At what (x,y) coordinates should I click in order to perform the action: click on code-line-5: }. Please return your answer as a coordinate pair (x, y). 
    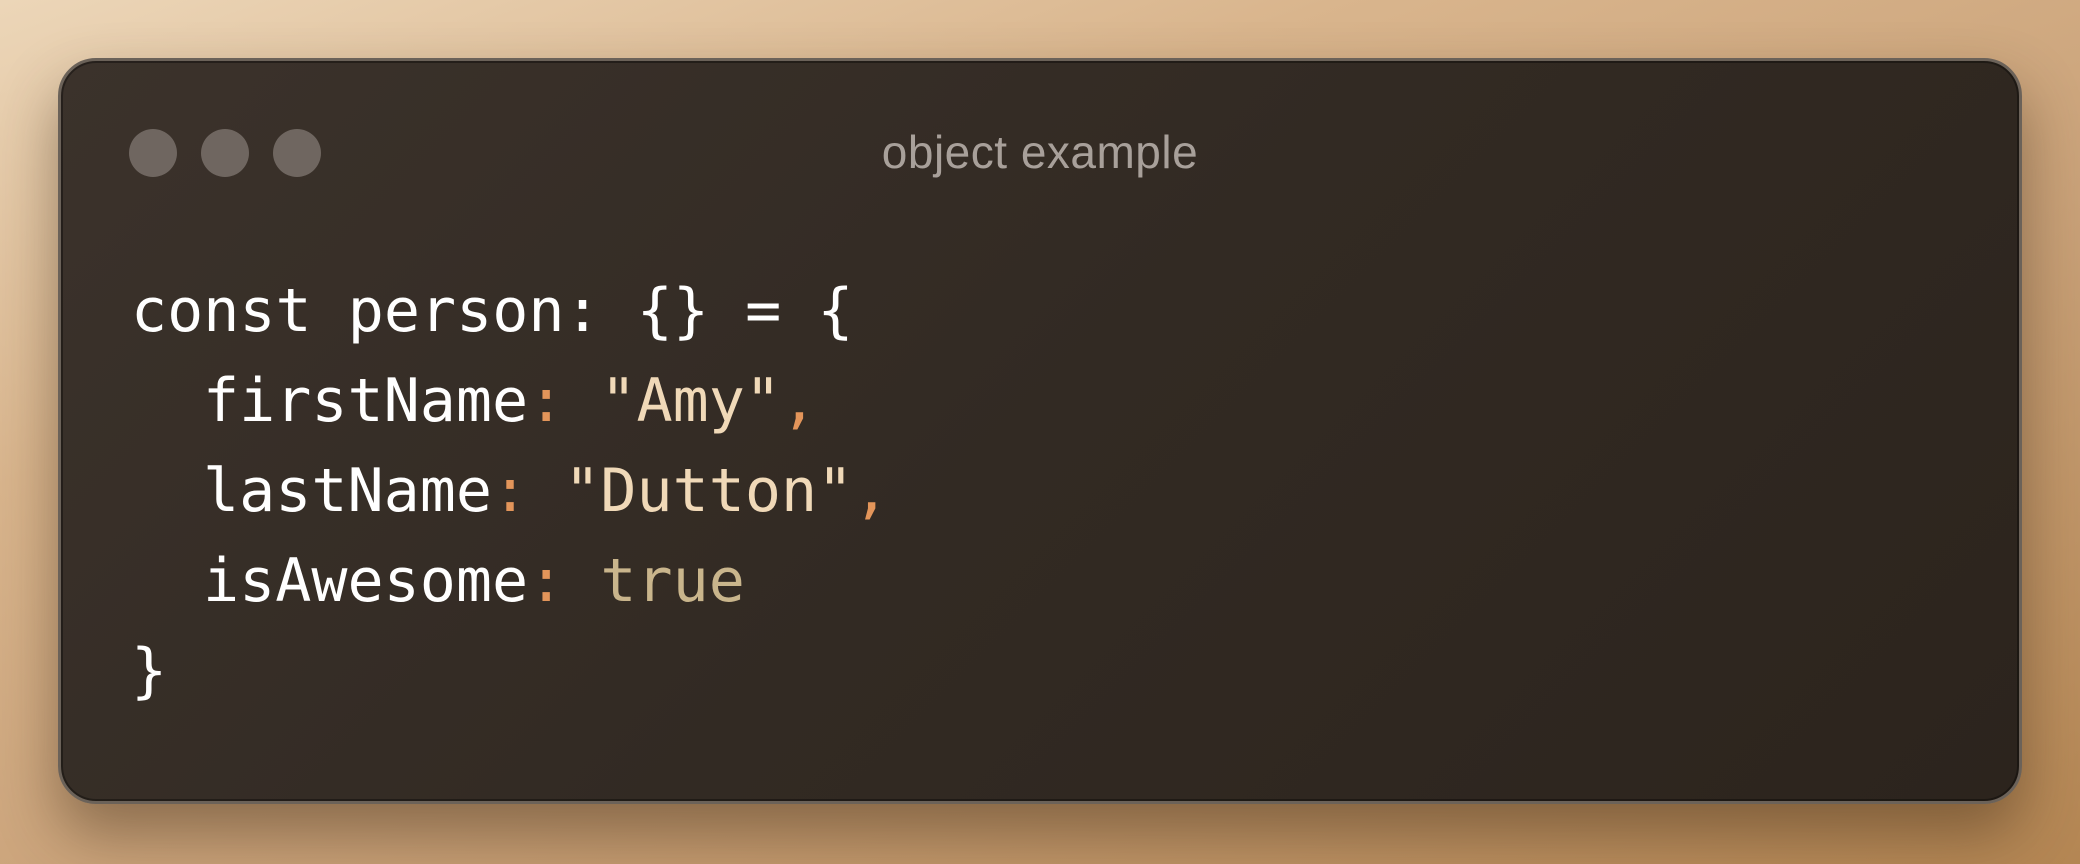
    Looking at the image, I should click on (149, 671).